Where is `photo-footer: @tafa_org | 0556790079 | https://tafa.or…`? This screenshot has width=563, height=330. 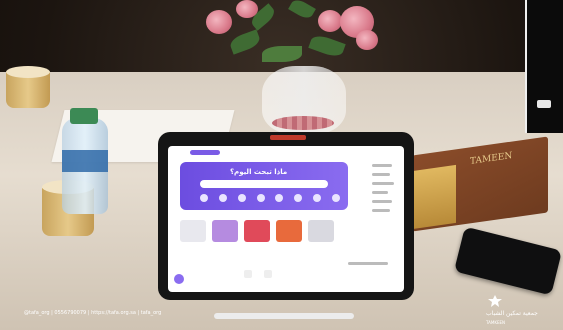 photo-footer: @tafa_org | 0556790079 | https://tafa.or… is located at coordinates (281, 314).